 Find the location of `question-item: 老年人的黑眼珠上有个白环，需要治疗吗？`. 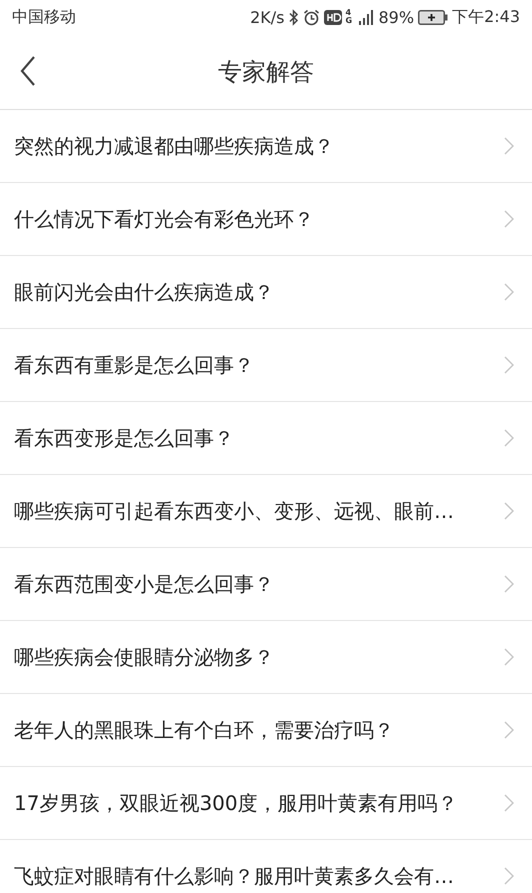

question-item: 老年人的黑眼珠上有个白环，需要治疗吗？ is located at coordinates (266, 730).